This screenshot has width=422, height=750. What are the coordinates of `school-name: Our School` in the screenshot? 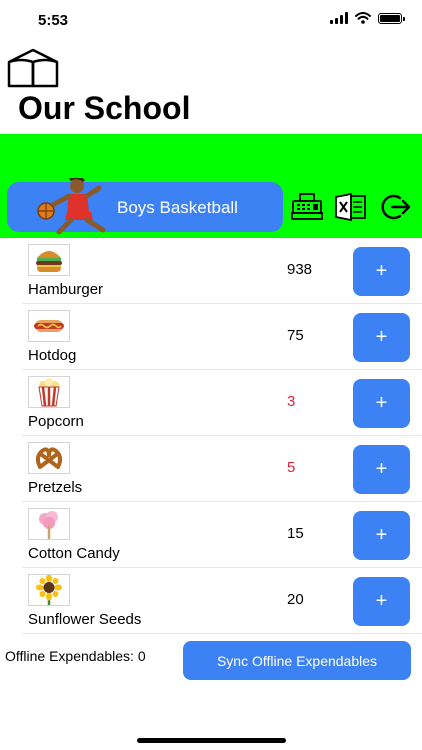 It's located at (104, 108).